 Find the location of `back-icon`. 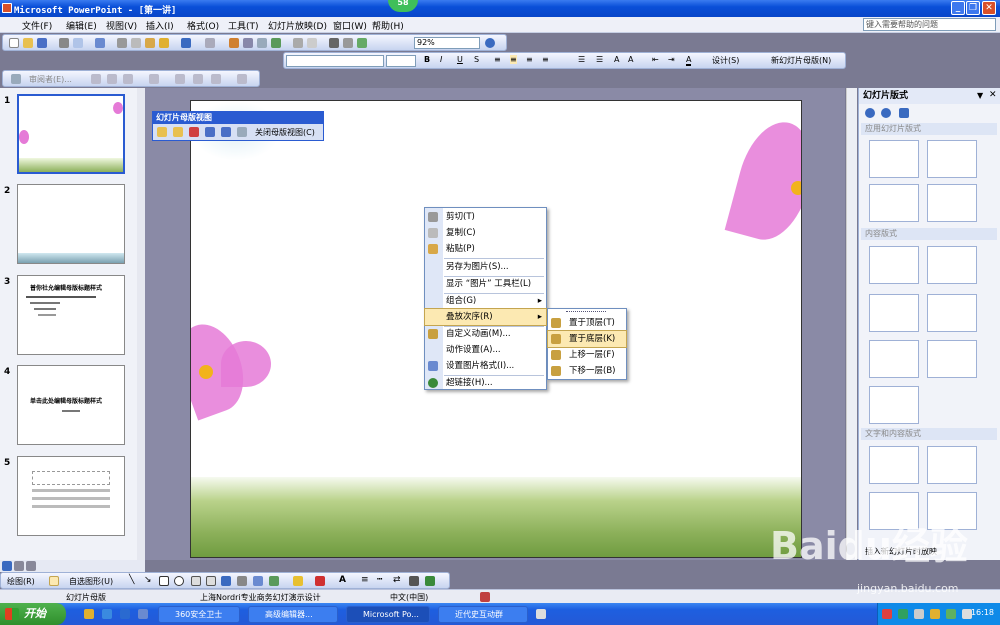

back-icon is located at coordinates (870, 113).